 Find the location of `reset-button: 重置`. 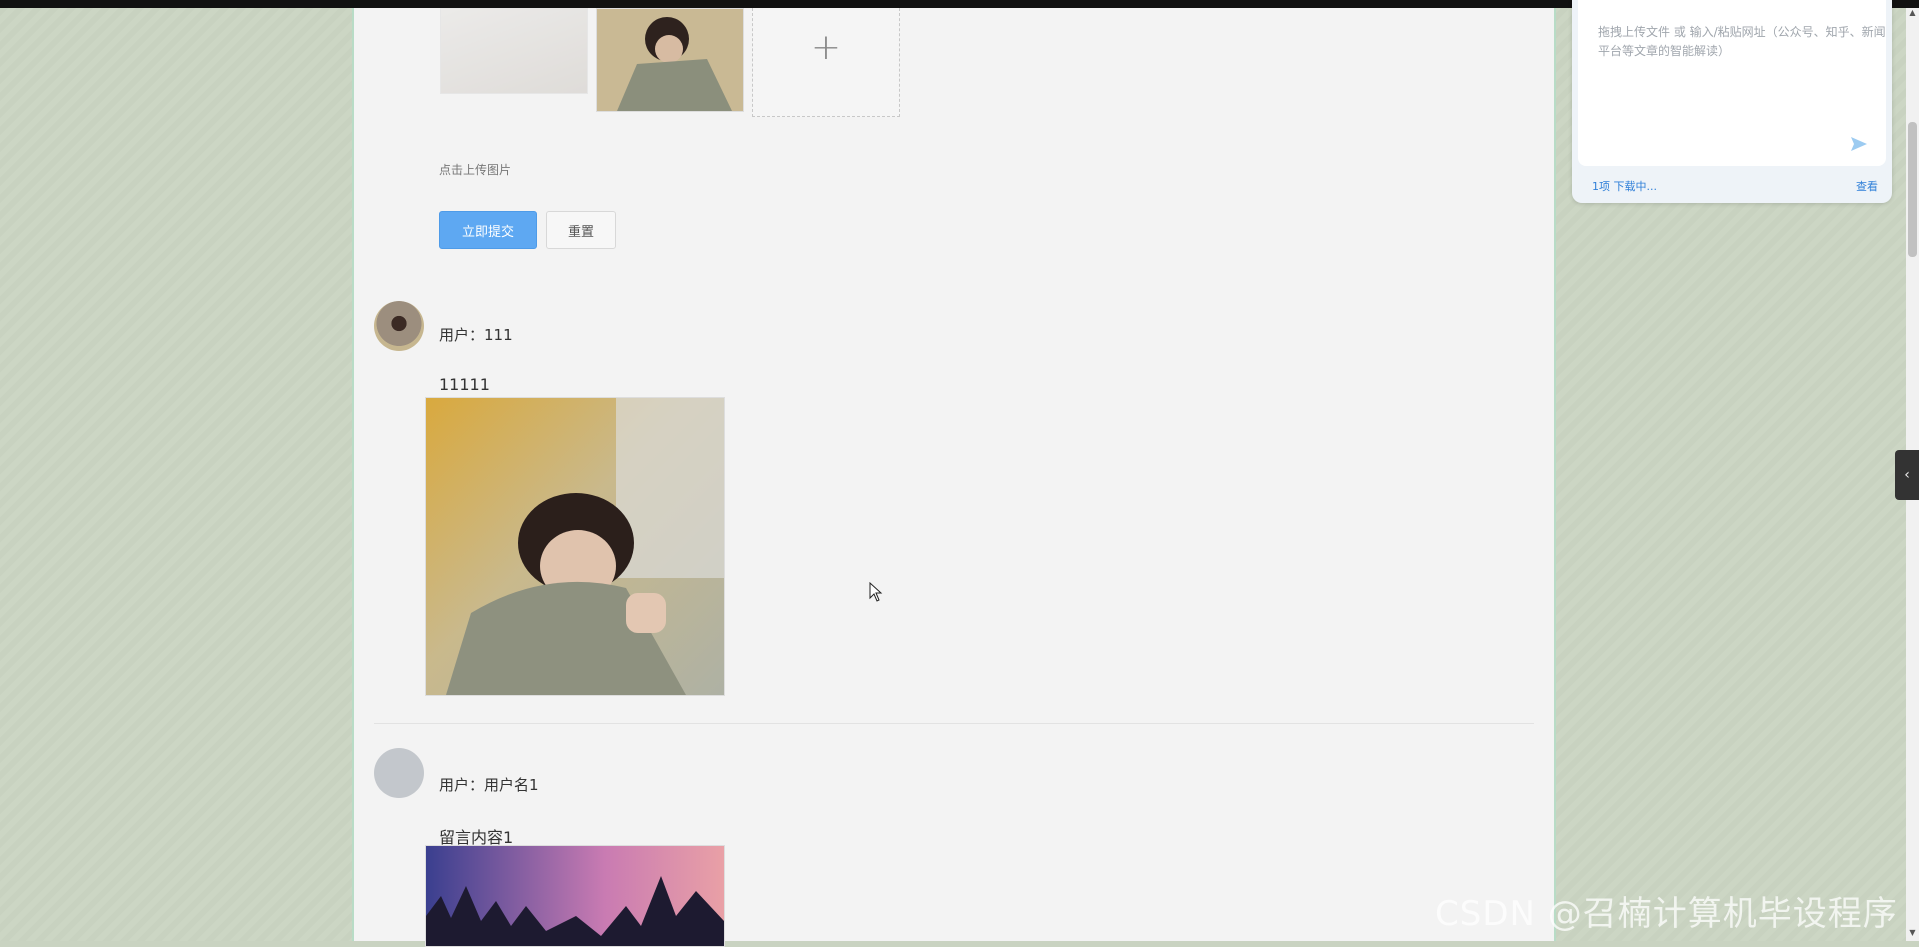

reset-button: 重置 is located at coordinates (581, 230).